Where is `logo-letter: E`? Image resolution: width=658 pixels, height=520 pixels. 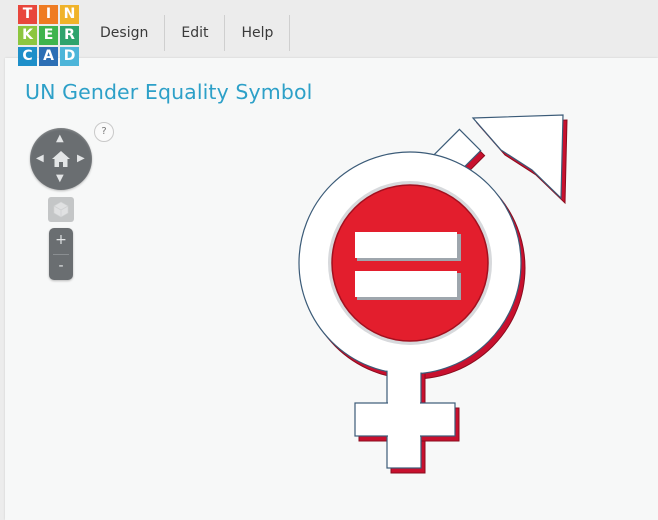
logo-letter: E is located at coordinates (48, 35).